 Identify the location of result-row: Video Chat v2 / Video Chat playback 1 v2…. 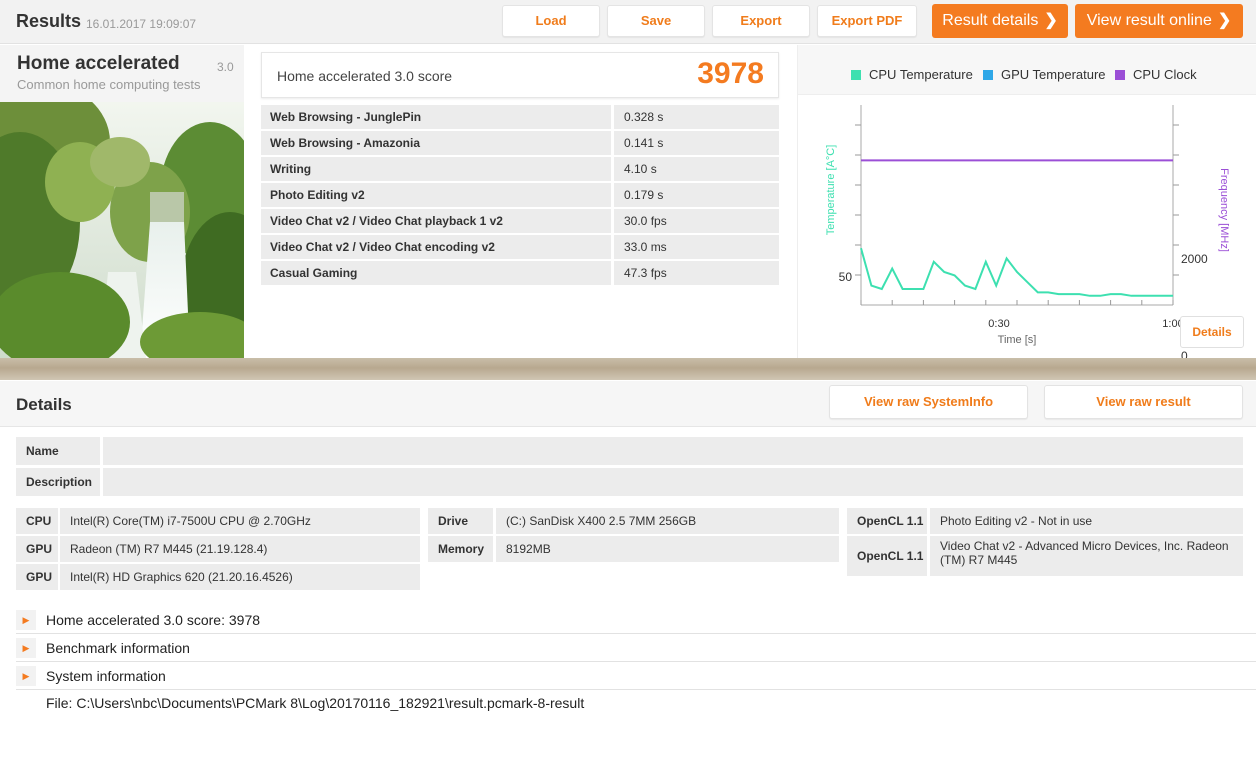
(520, 221).